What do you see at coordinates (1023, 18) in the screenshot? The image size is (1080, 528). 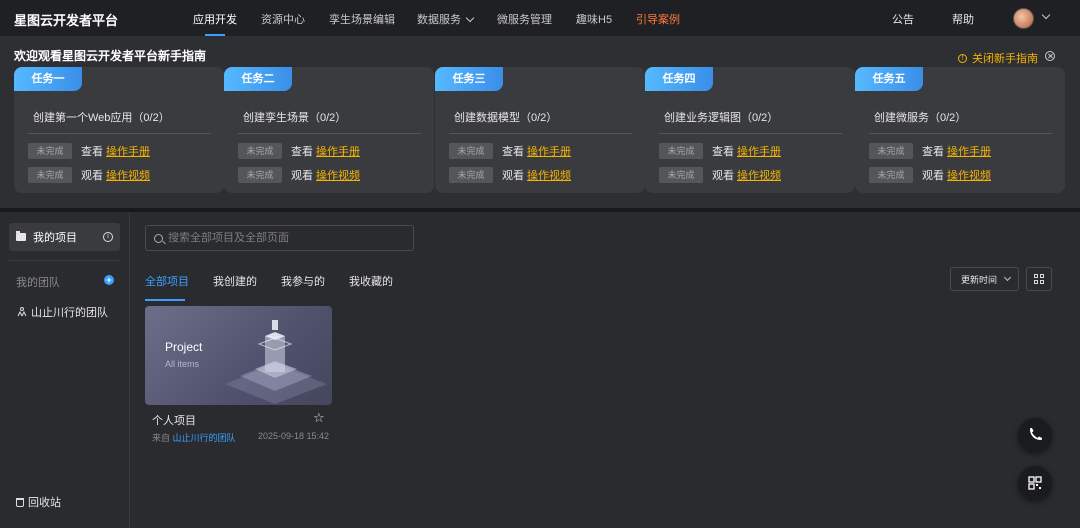 I see `user-avatar` at bounding box center [1023, 18].